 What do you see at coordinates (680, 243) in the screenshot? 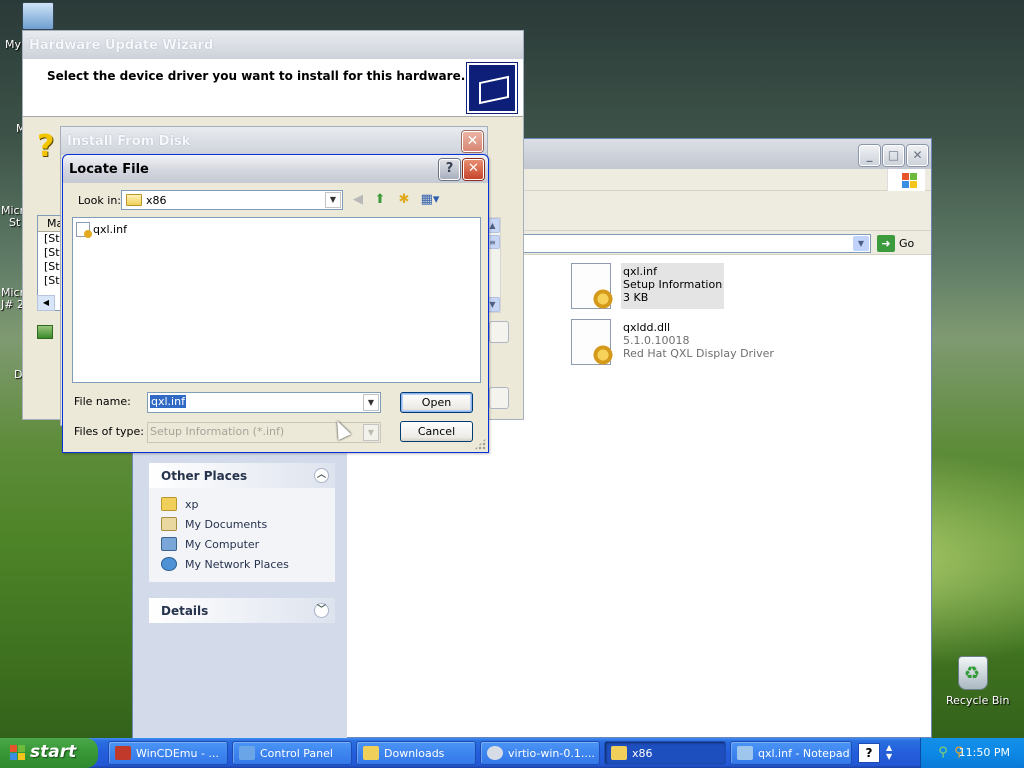
I see `address-input: ▼` at bounding box center [680, 243].